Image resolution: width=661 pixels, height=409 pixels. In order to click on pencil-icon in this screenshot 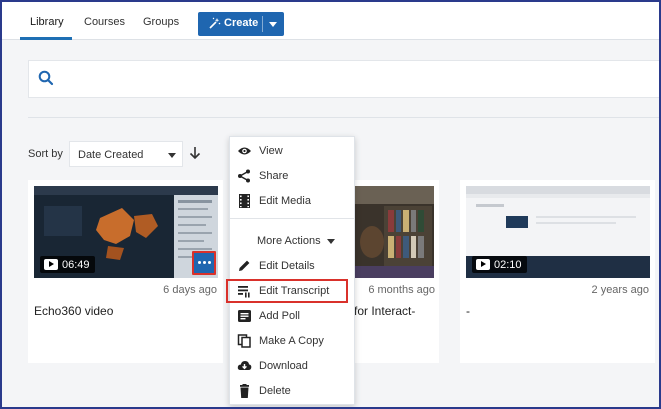, I will do `click(244, 266)`.